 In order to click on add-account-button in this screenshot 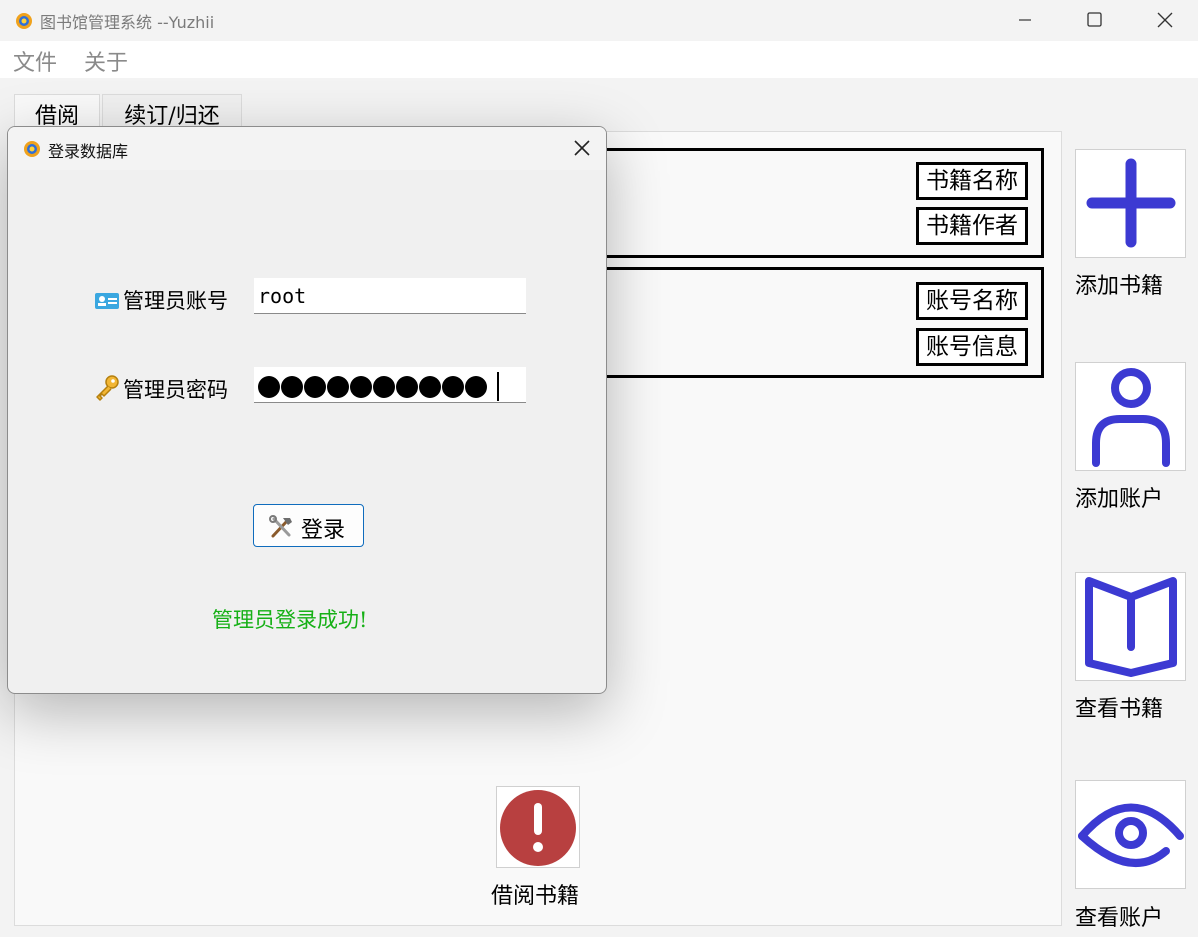, I will do `click(1130, 416)`.